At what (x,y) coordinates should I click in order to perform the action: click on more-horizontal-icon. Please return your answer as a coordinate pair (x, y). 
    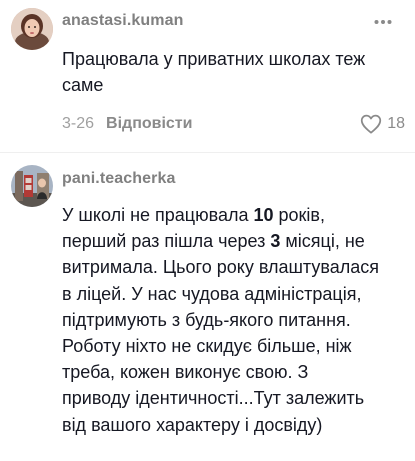
    Looking at the image, I should click on (383, 22).